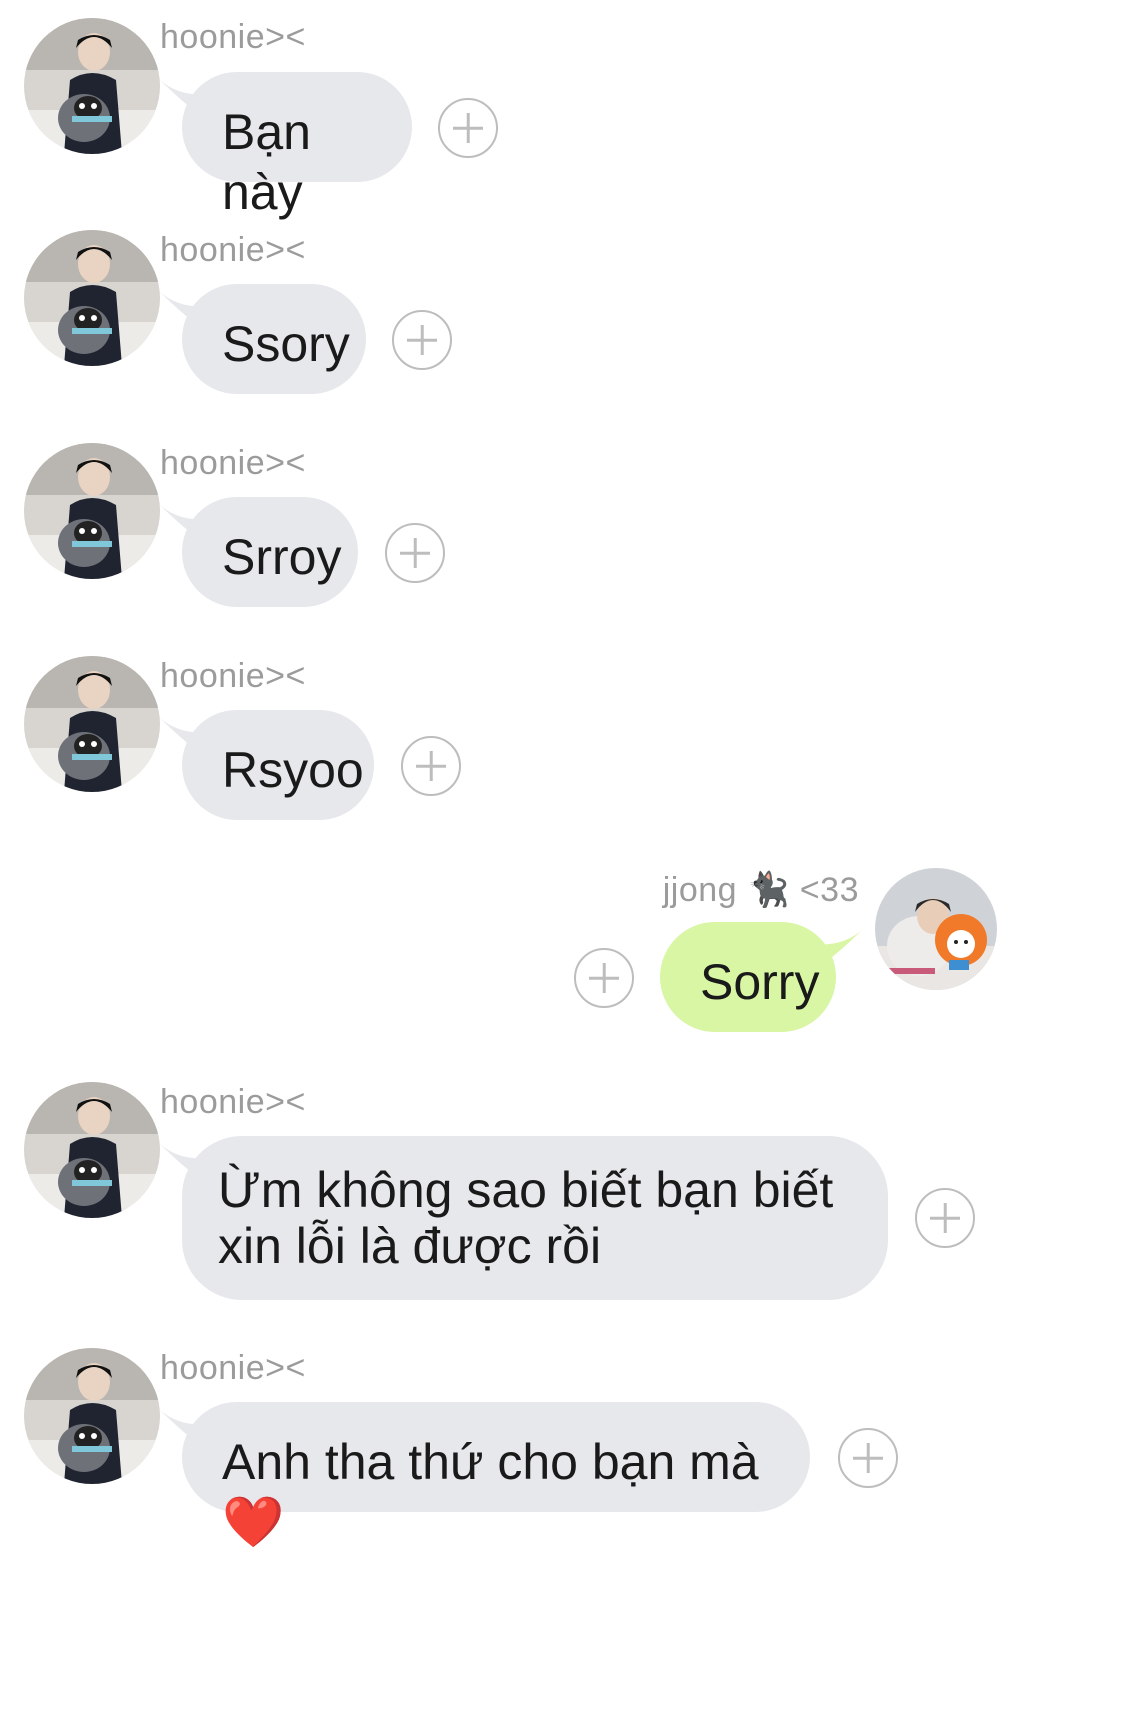 Image resolution: width=1125 pixels, height=1731 pixels. Describe the element at coordinates (496, 1476) in the screenshot. I see `message-bubble: Anh tha thứ cho bạn mà ❤️` at that location.